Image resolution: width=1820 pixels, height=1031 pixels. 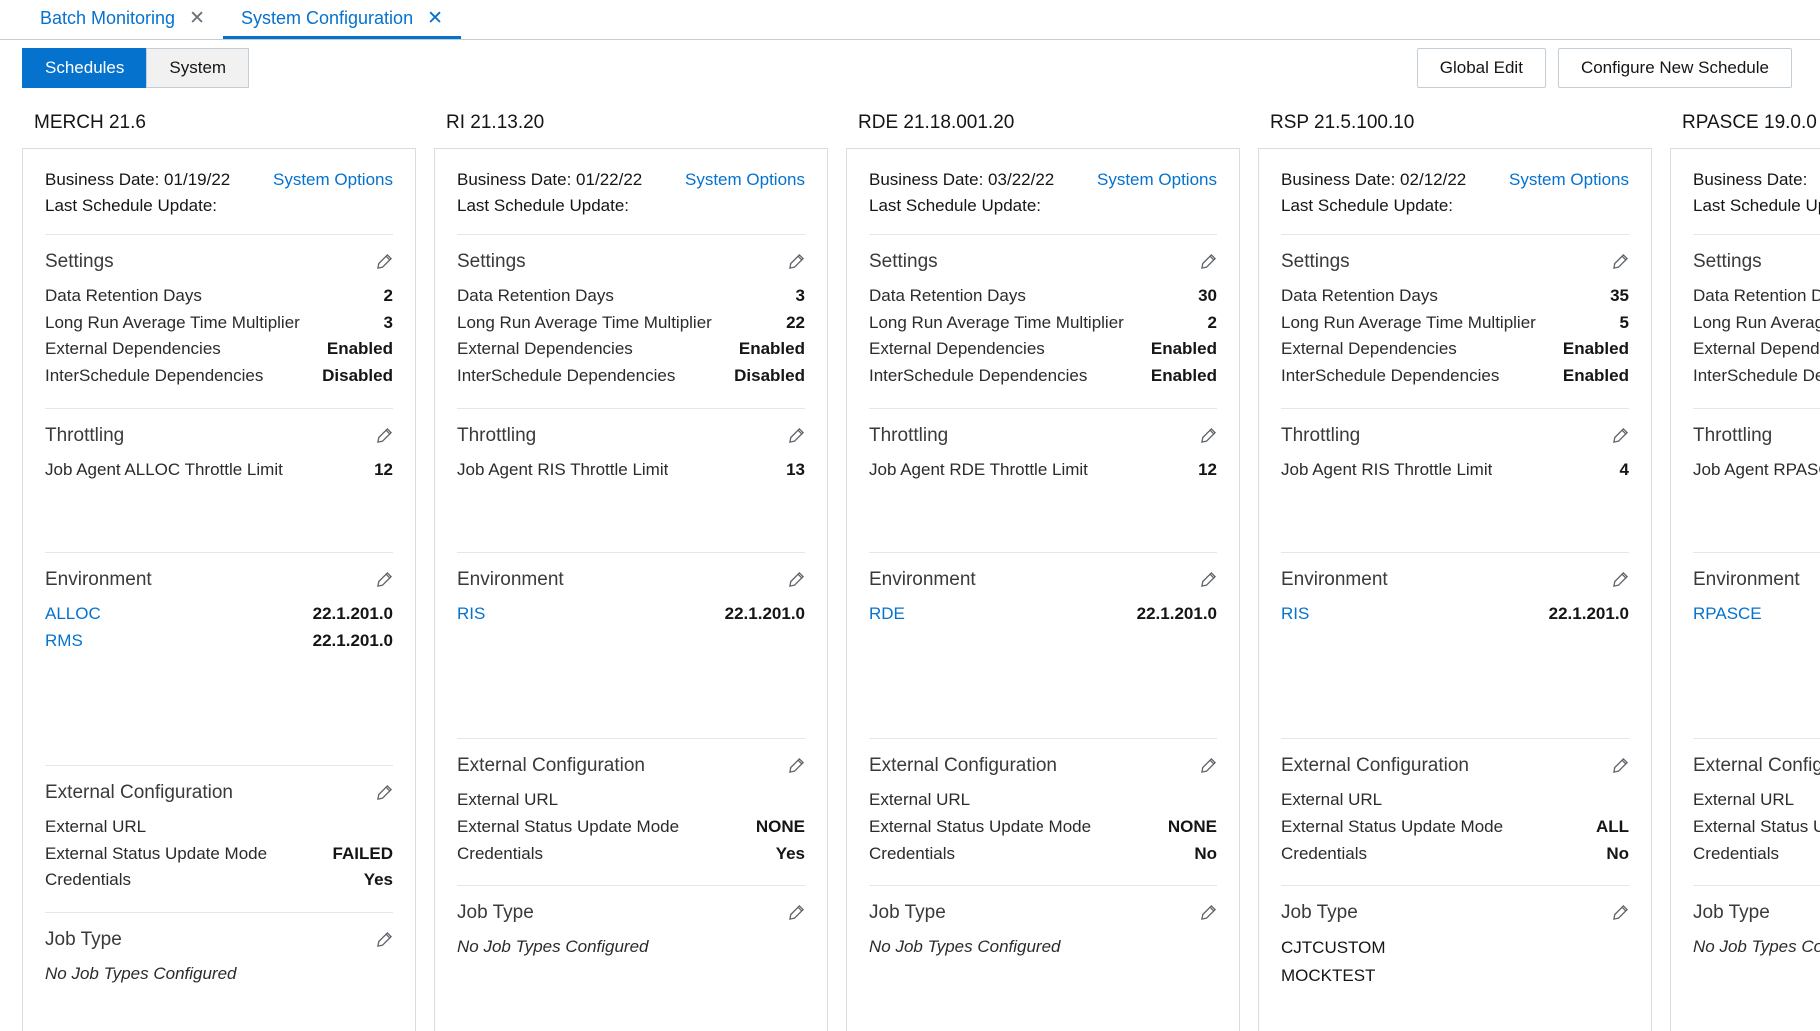 I want to click on credentials-value: Yes, so click(x=378, y=880).